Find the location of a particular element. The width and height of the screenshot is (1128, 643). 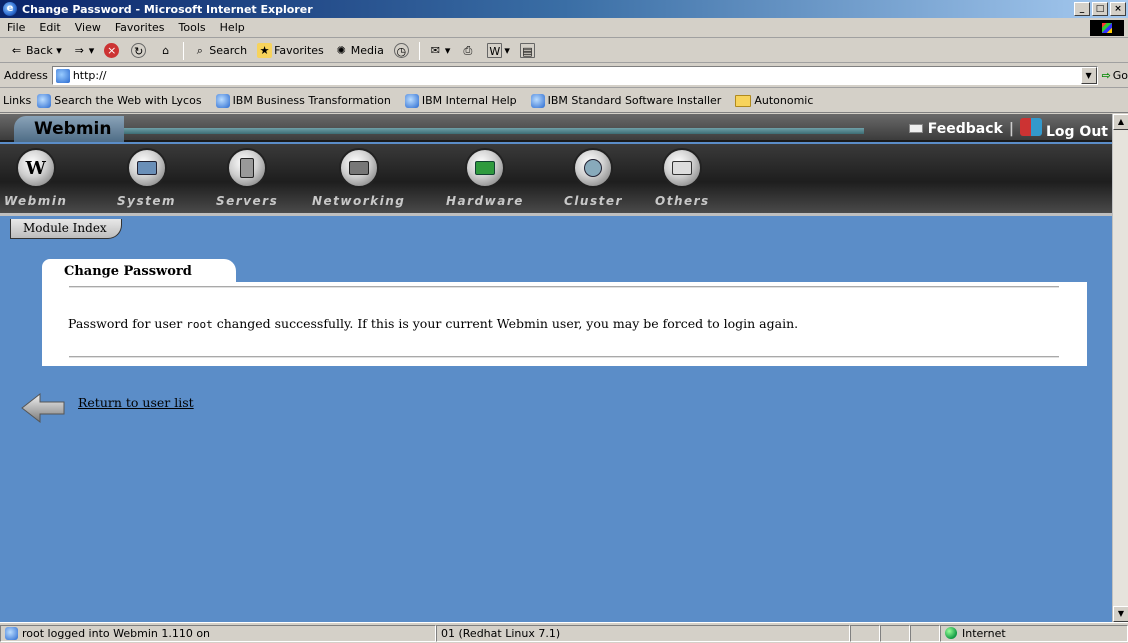

close-button: × is located at coordinates (1118, 9).